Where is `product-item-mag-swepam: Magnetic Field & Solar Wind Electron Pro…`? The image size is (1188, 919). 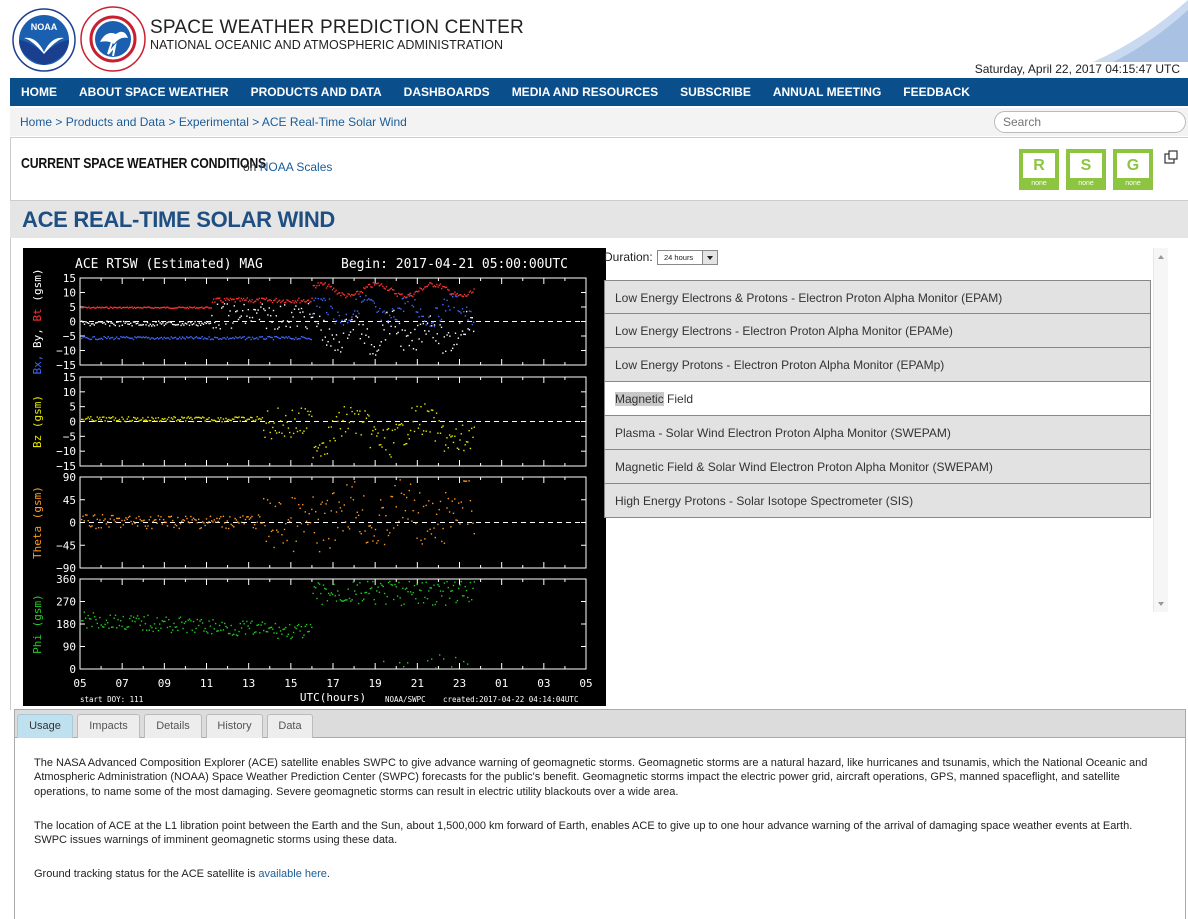
product-item-mag-swepam: Magnetic Field & Solar Wind Electron Pro… is located at coordinates (877, 467).